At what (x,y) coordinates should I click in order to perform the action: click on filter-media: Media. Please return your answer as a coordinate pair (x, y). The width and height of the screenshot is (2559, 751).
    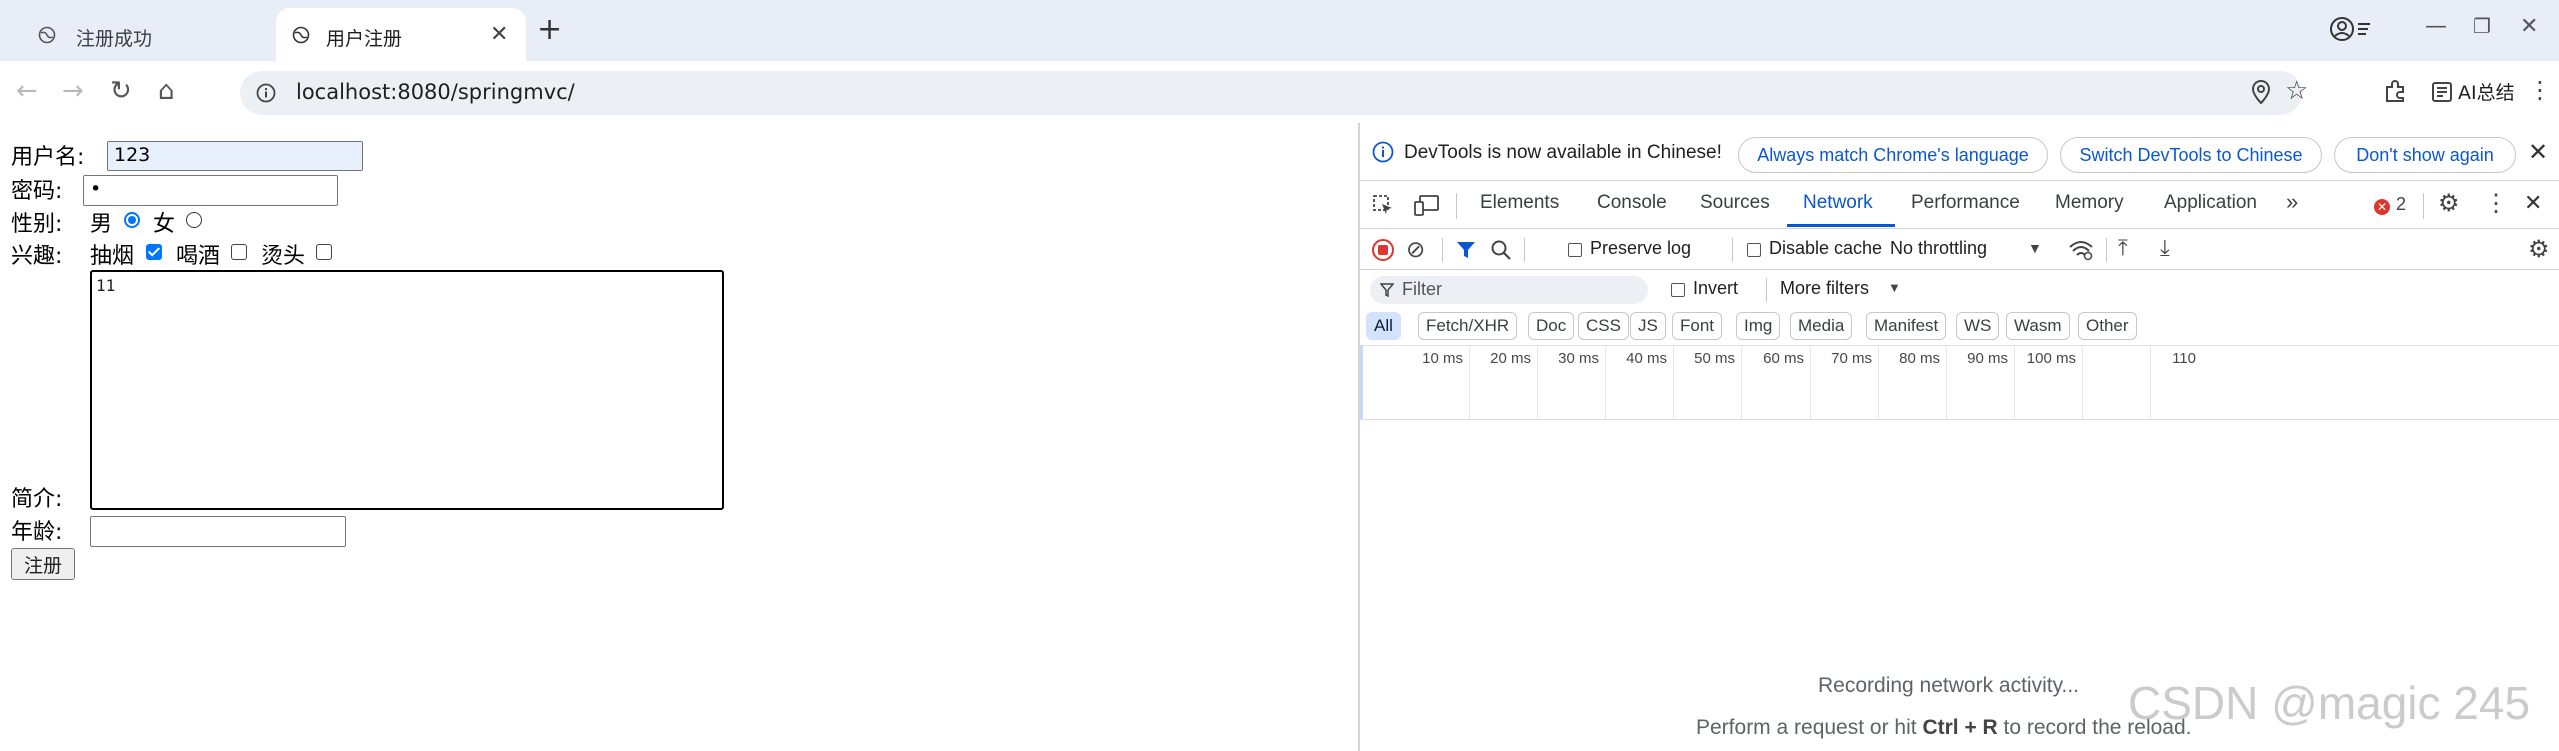
    Looking at the image, I should click on (1821, 326).